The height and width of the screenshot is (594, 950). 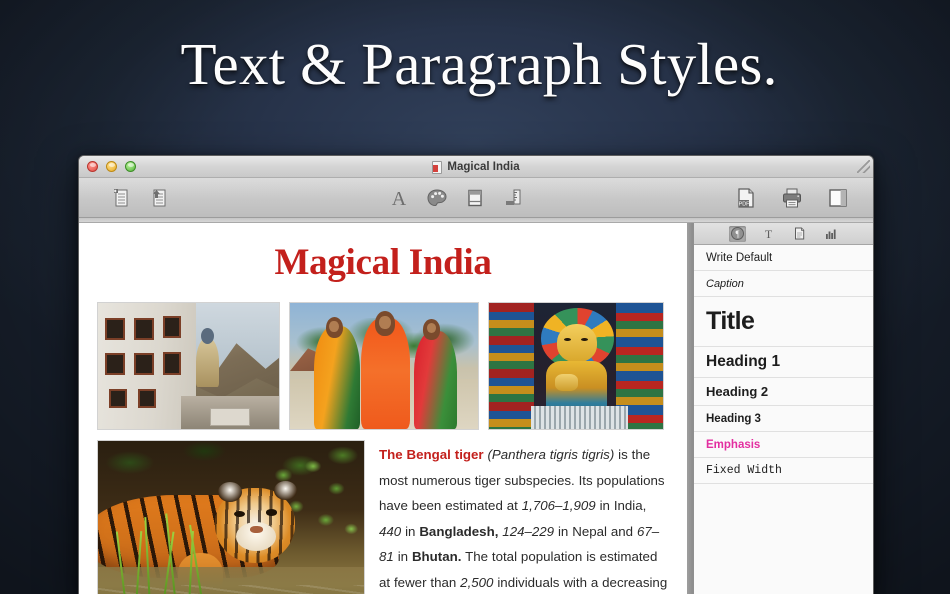 I want to click on window-toolbar: A PDF, so click(x=476, y=198).